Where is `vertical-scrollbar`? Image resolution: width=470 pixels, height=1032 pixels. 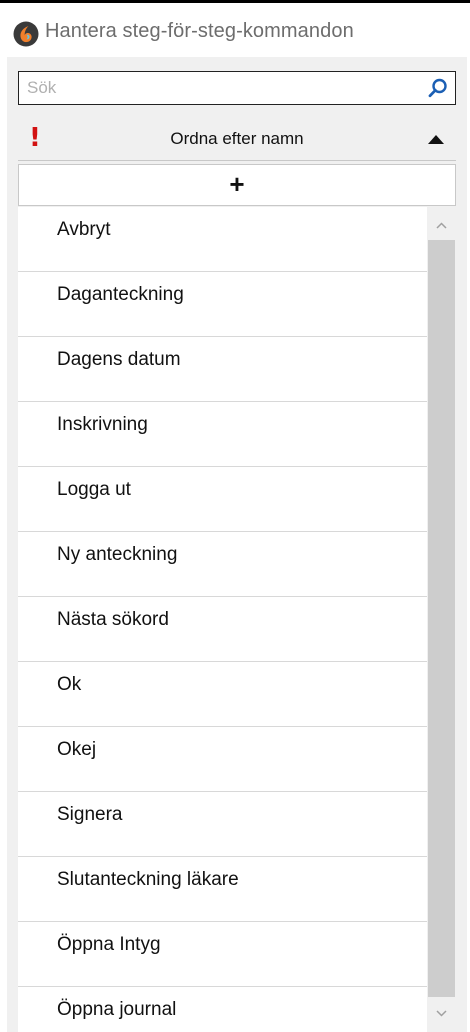 vertical-scrollbar is located at coordinates (441, 619).